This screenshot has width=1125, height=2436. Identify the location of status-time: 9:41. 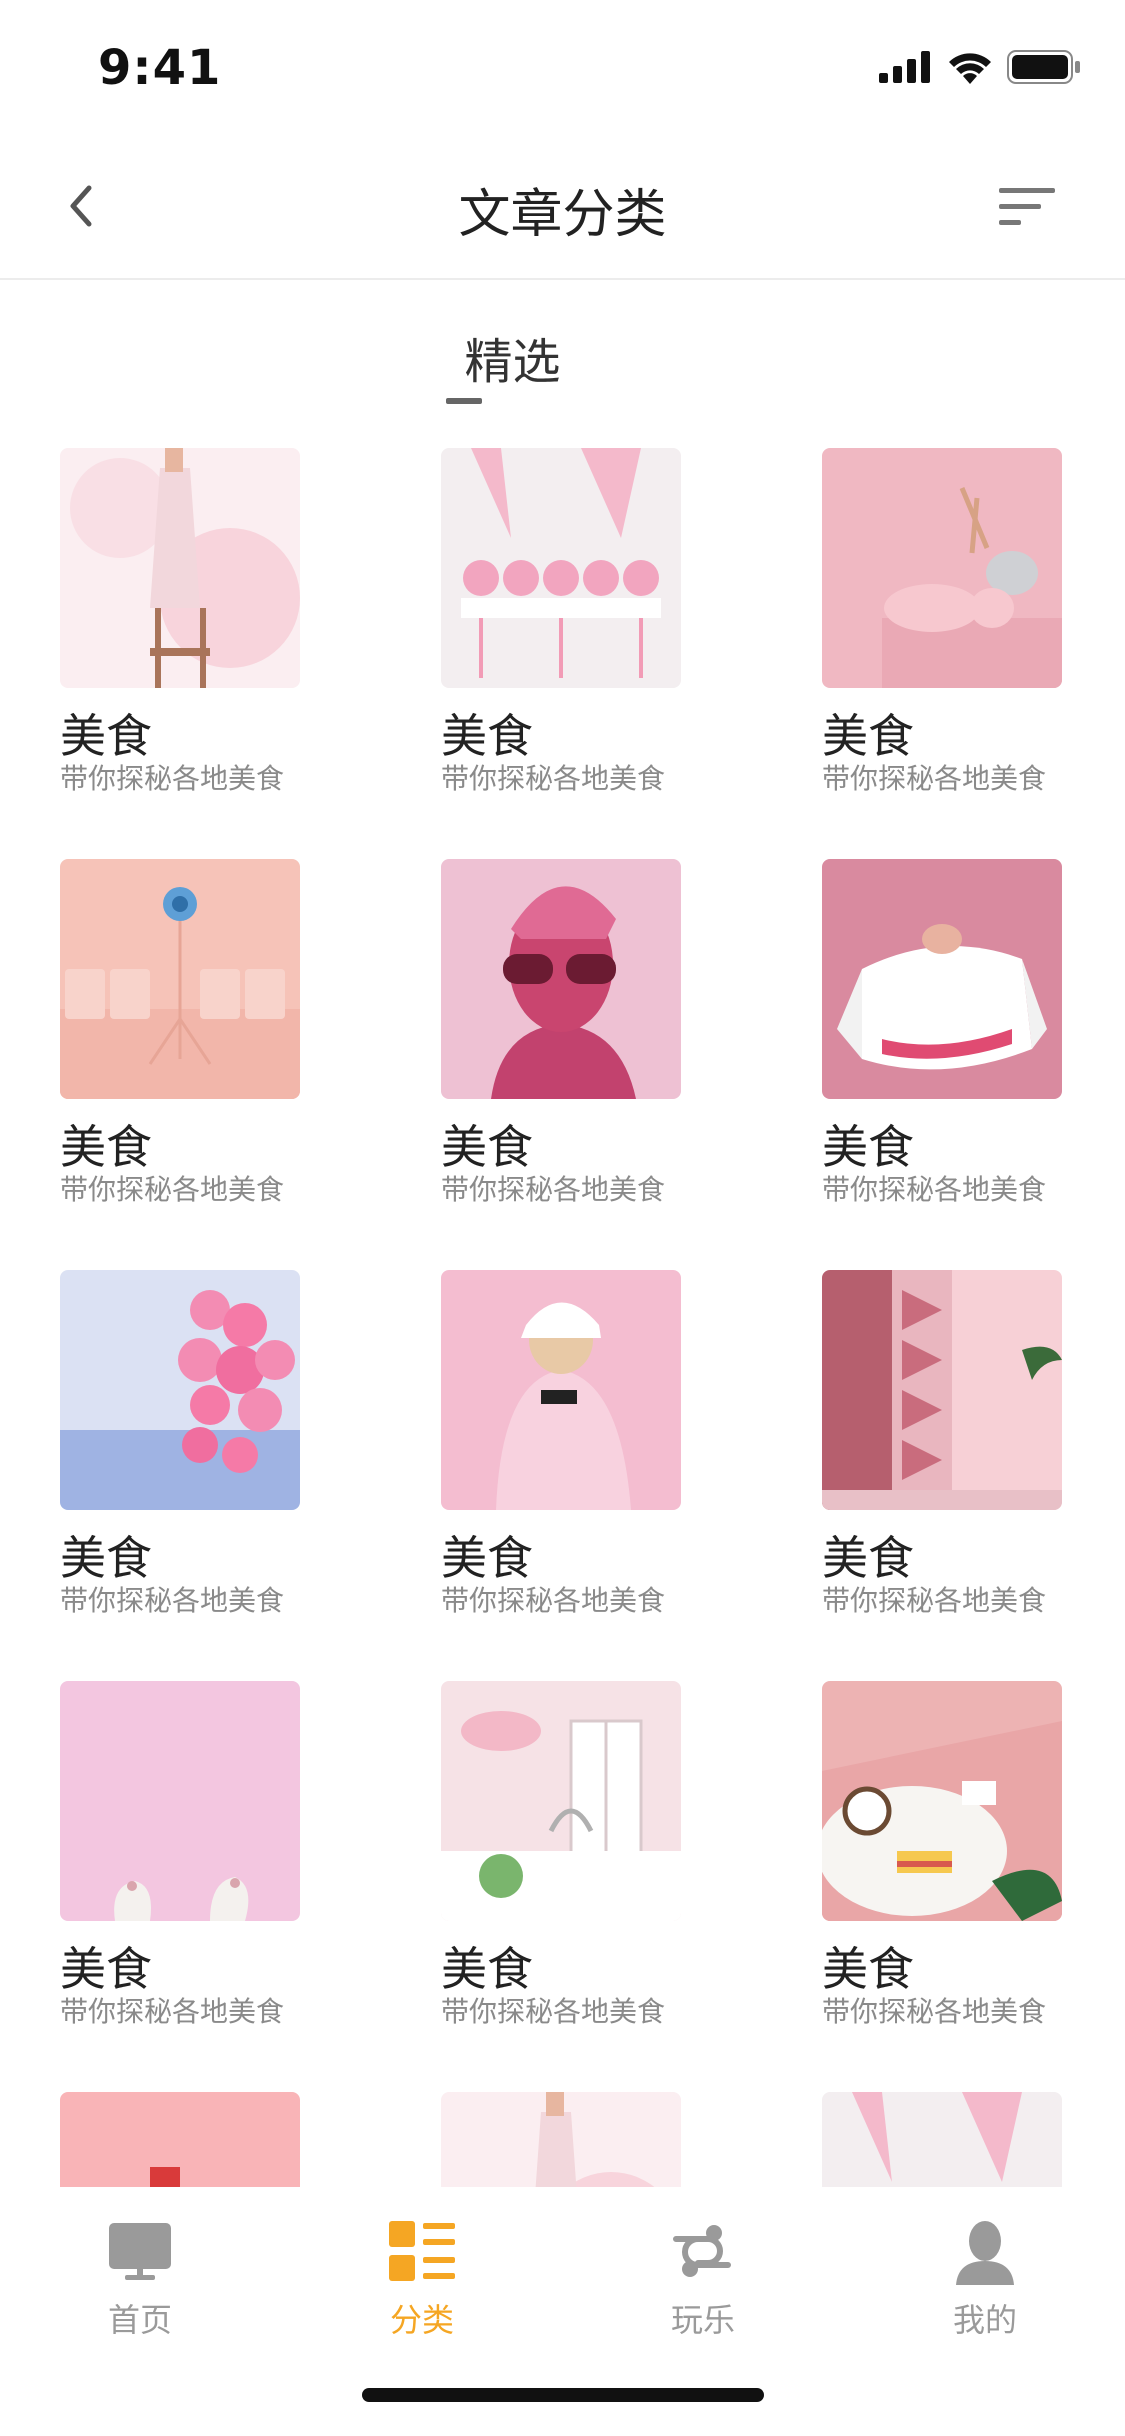
(160, 68).